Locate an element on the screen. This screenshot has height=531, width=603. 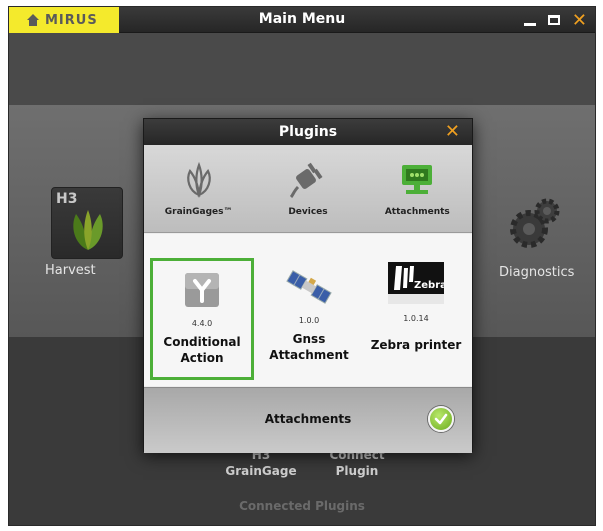
zebra-icon: Zebra is located at coordinates (417, 283).